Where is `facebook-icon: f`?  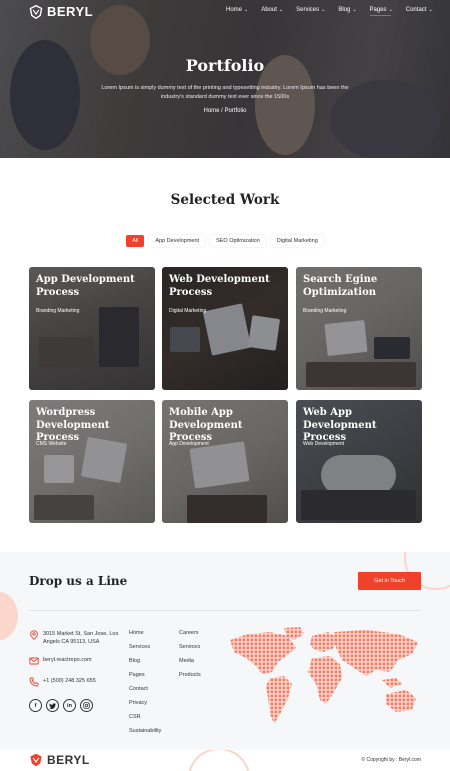 facebook-icon: f is located at coordinates (35, 705).